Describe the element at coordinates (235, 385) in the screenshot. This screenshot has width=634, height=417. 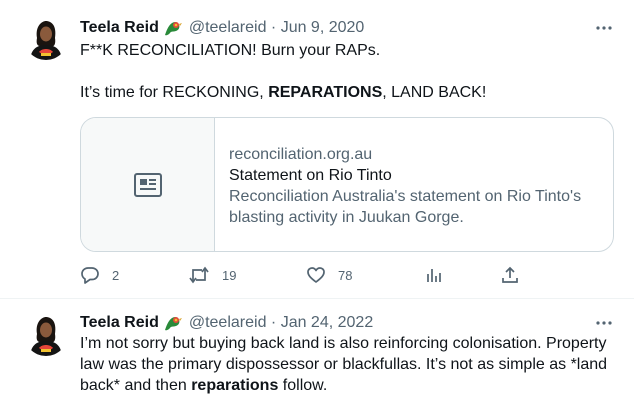
I see `bold-text: reparations` at that location.